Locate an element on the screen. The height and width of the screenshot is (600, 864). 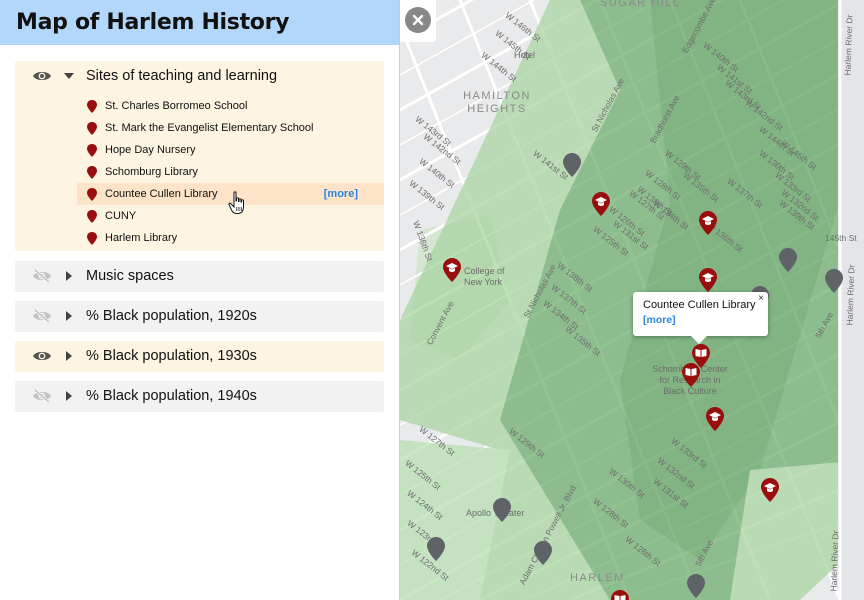
title-bar: Map of Harlem History is located at coordinates (199, 22).